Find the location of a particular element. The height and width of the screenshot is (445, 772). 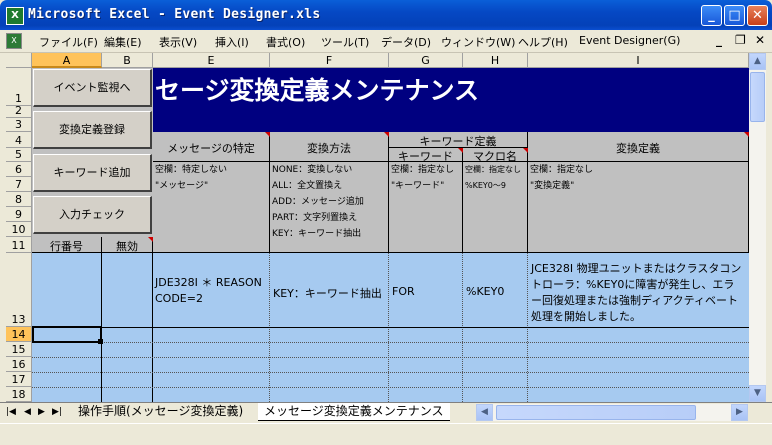

first-sheet-icon: |◀ is located at coordinates (11, 412).